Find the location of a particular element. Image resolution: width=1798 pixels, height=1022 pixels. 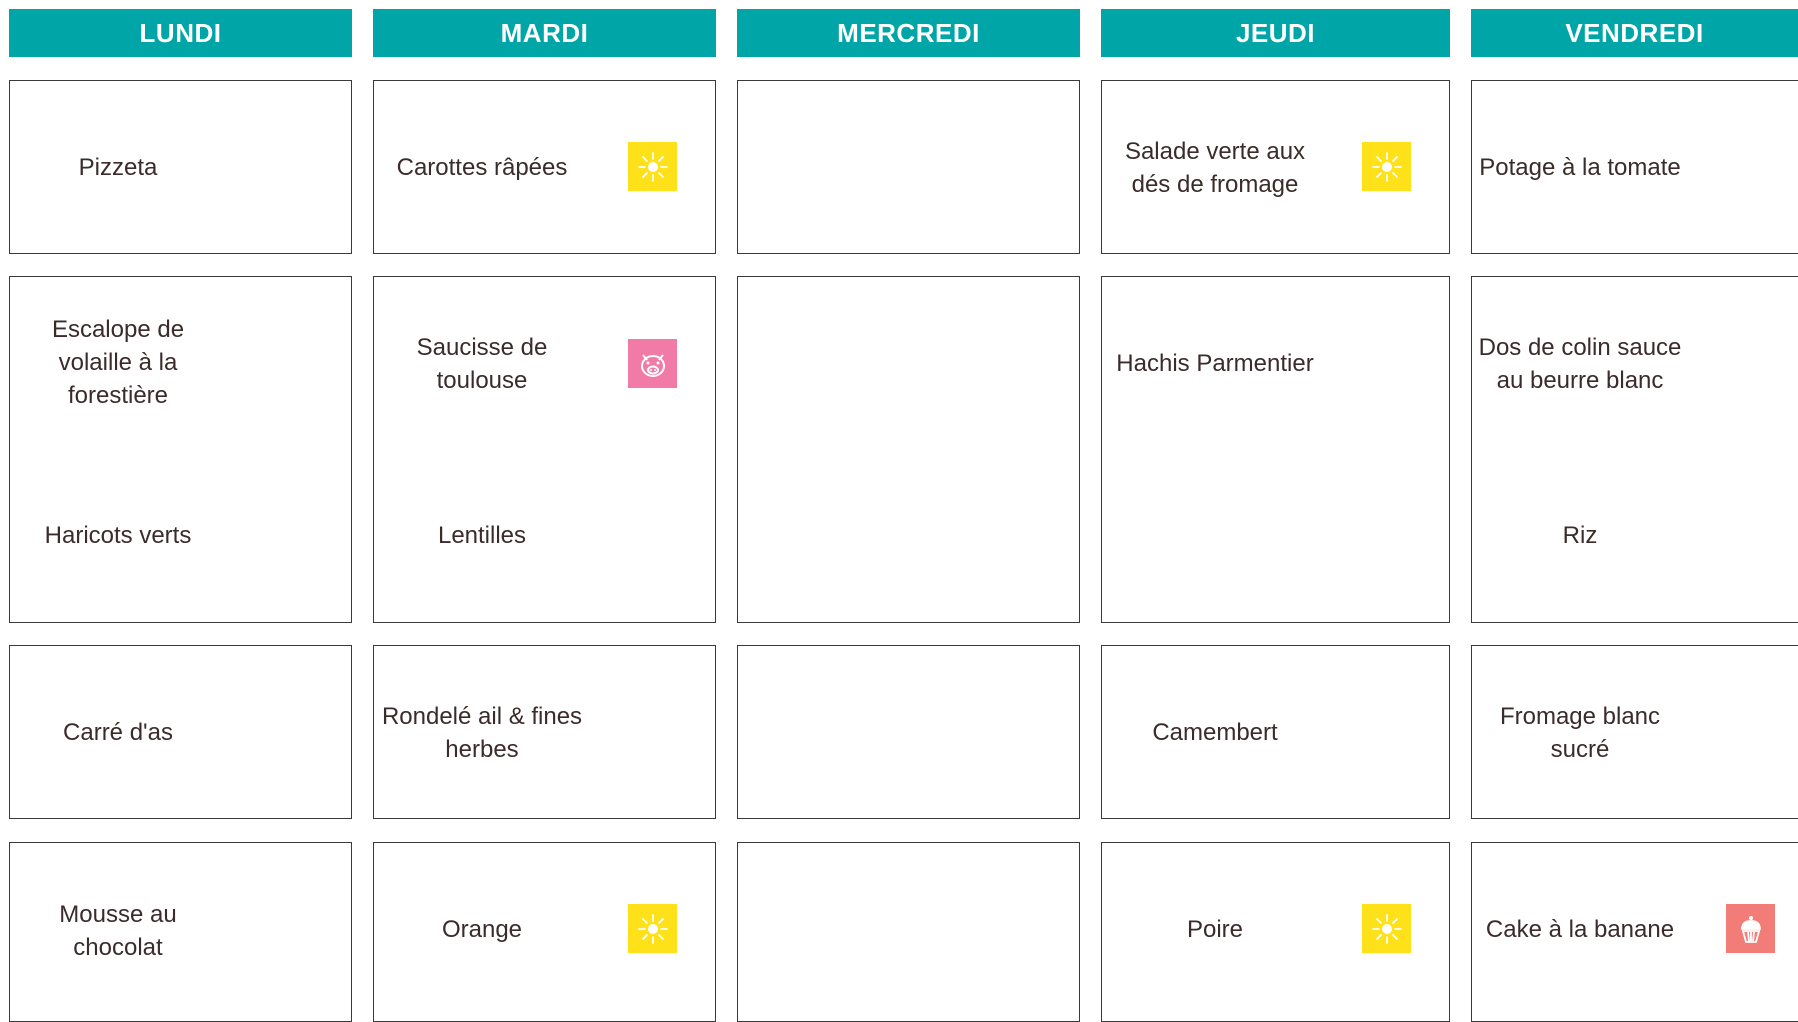

day-label: VENDREDI is located at coordinates (1634, 32).